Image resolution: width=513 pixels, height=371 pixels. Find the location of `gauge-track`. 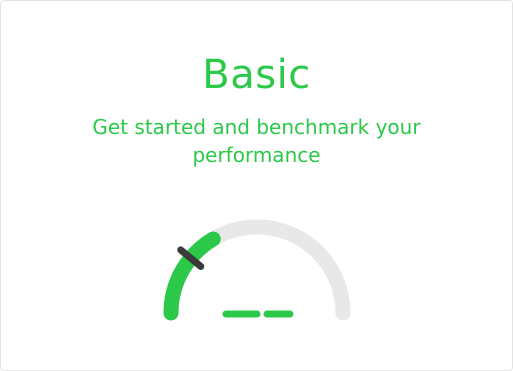

gauge-track is located at coordinates (257, 270).